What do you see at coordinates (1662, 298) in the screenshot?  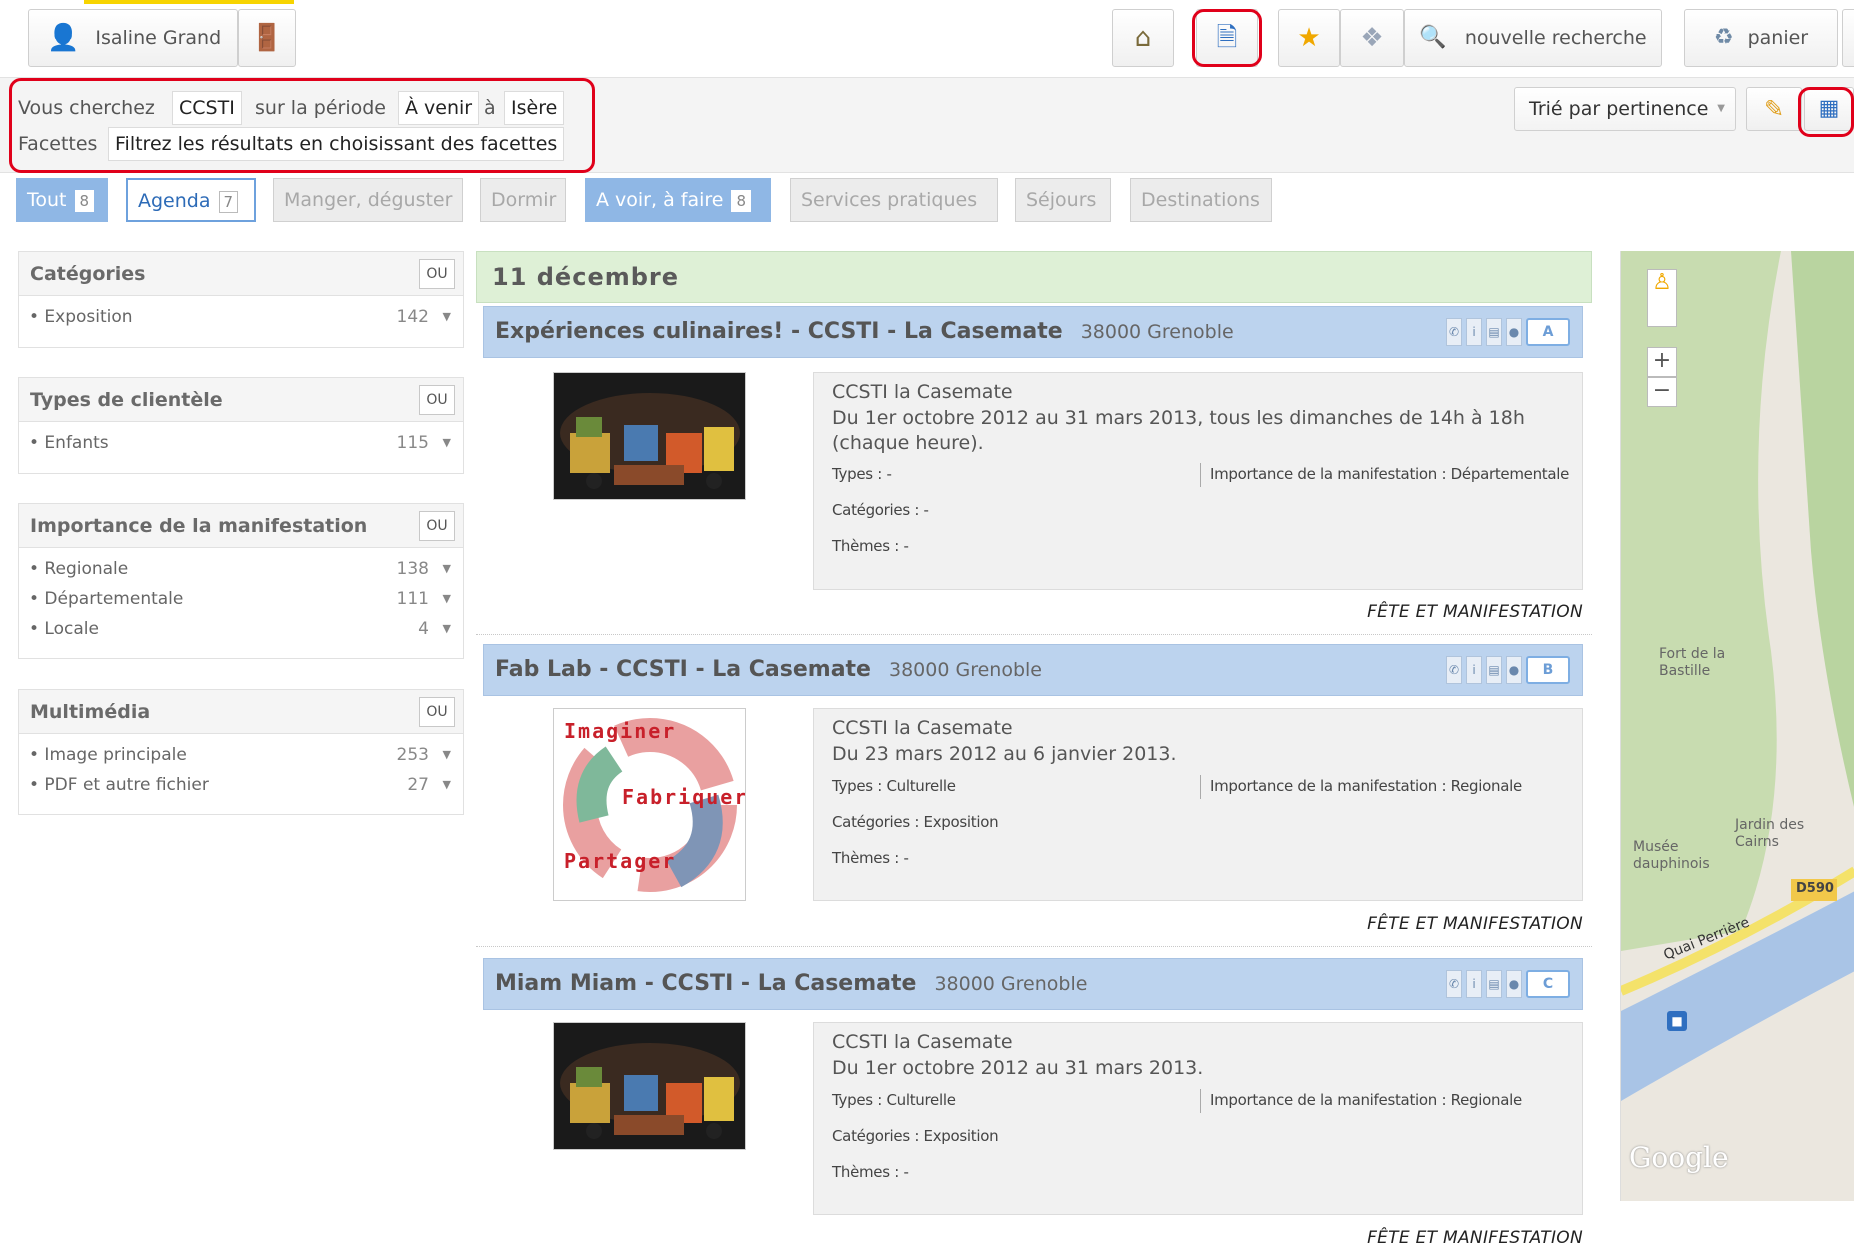 I see `street-view-pegman: ♙` at bounding box center [1662, 298].